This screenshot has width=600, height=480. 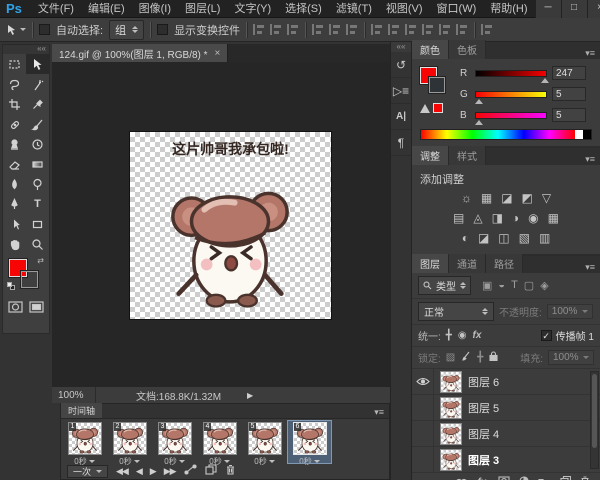 I want to click on actions-panel-icon: ▷≡, so click(x=401, y=91).